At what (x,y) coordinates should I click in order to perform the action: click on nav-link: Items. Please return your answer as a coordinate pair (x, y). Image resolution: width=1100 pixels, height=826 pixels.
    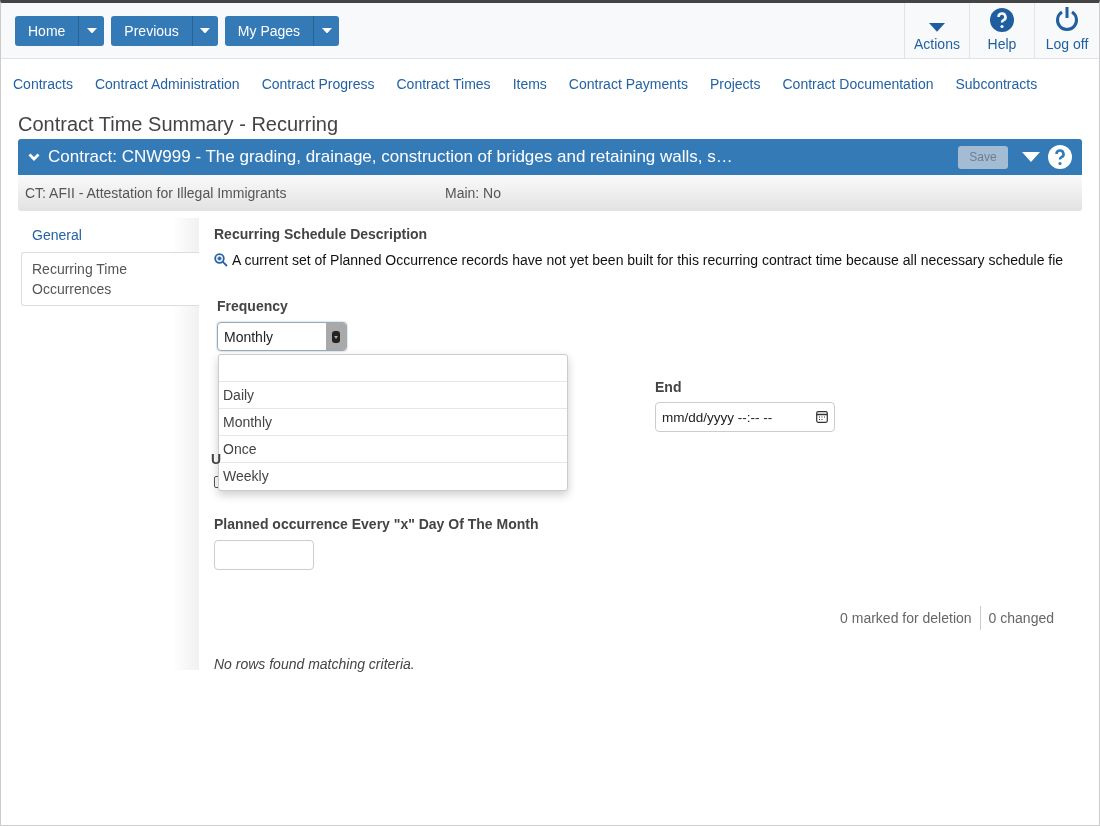
    Looking at the image, I should click on (529, 92).